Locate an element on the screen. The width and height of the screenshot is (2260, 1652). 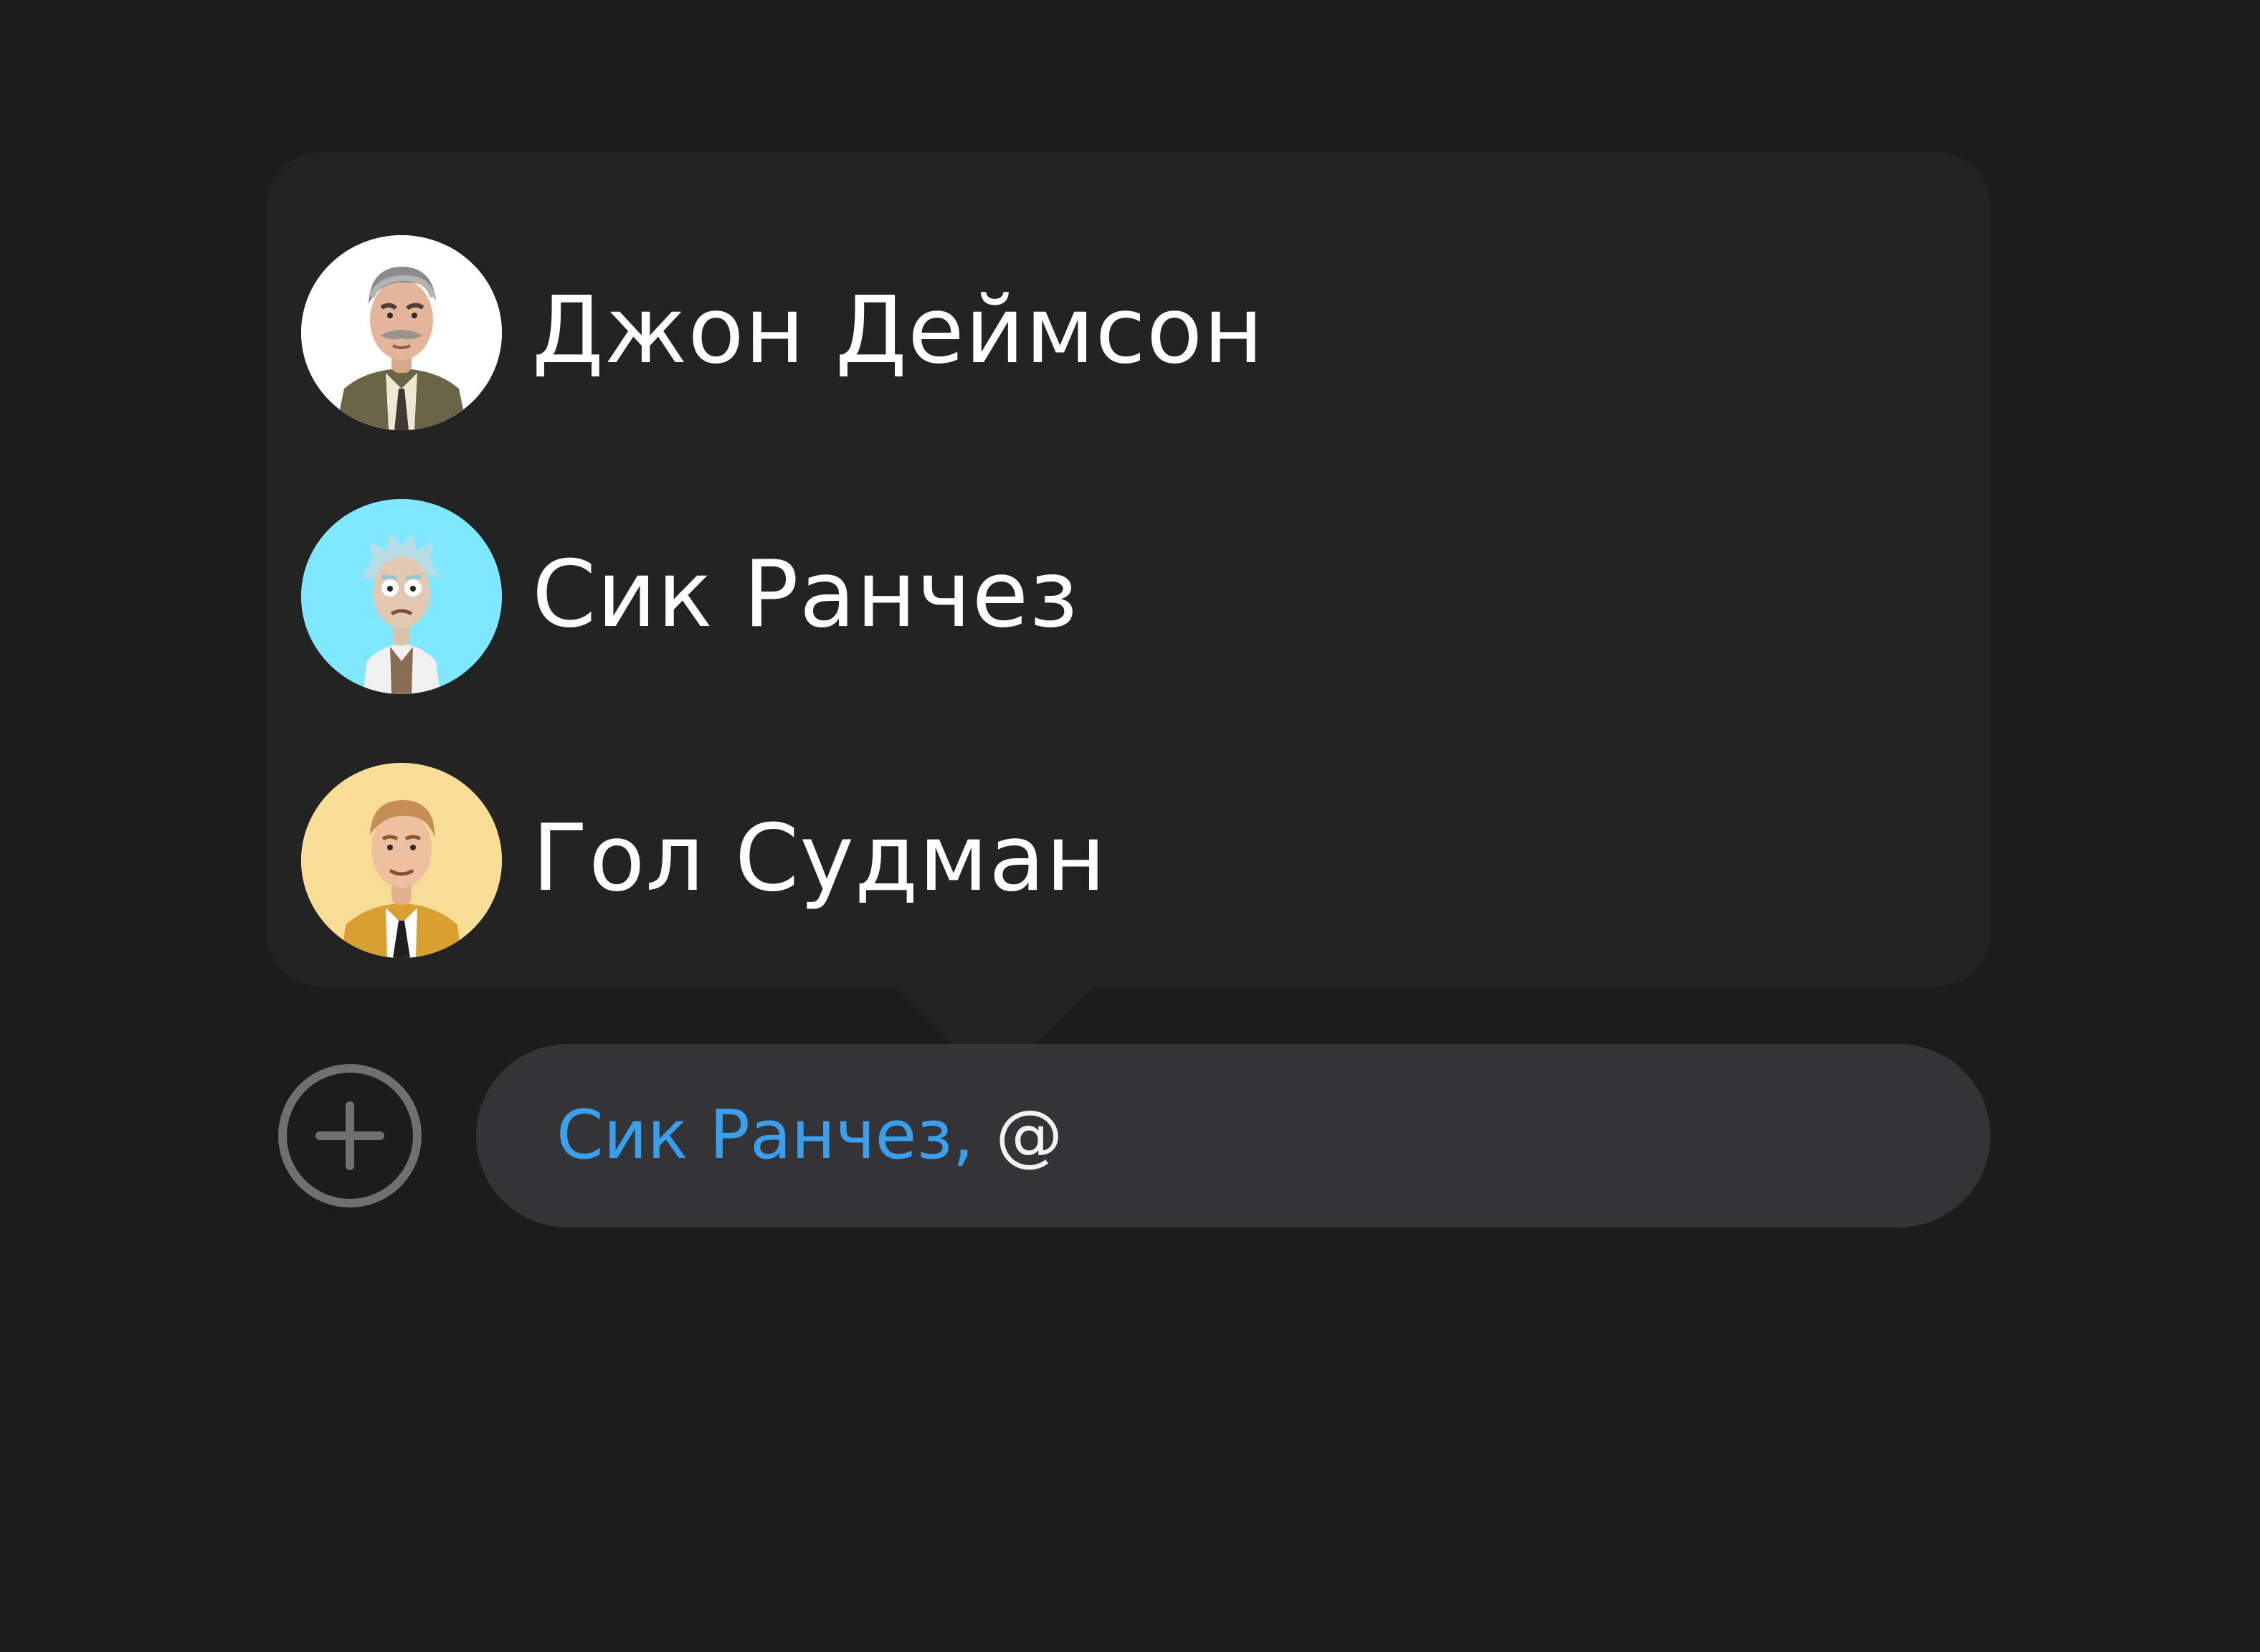
message-input-text: Сик Ранчез, @ is located at coordinates (809, 1135).